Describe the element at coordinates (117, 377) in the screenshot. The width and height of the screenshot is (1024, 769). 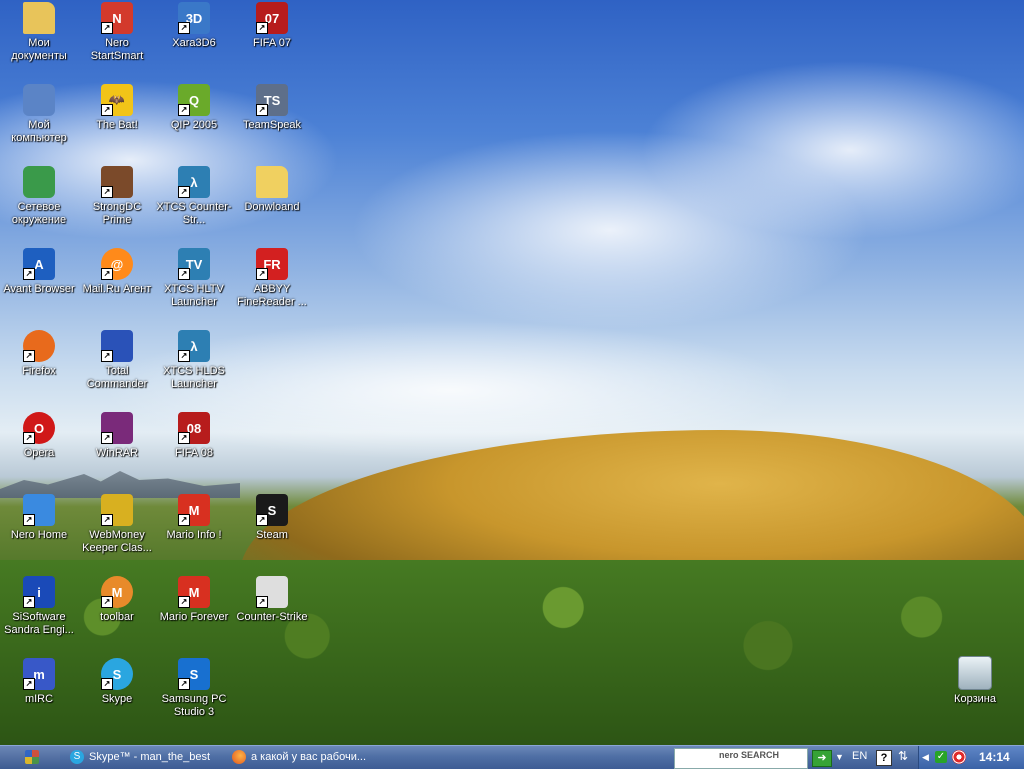
I see `desktop-icon-label: Total Commander` at that location.